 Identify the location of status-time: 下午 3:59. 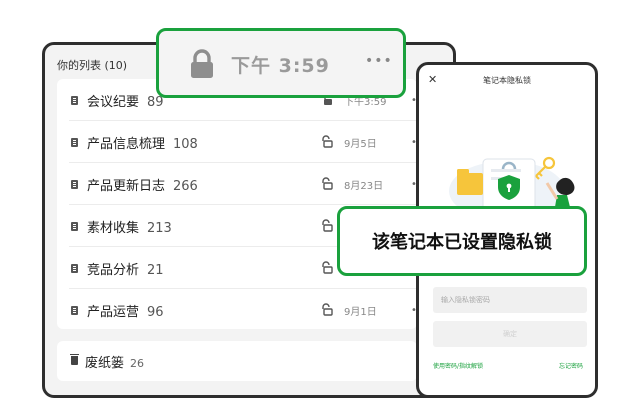
(280, 66).